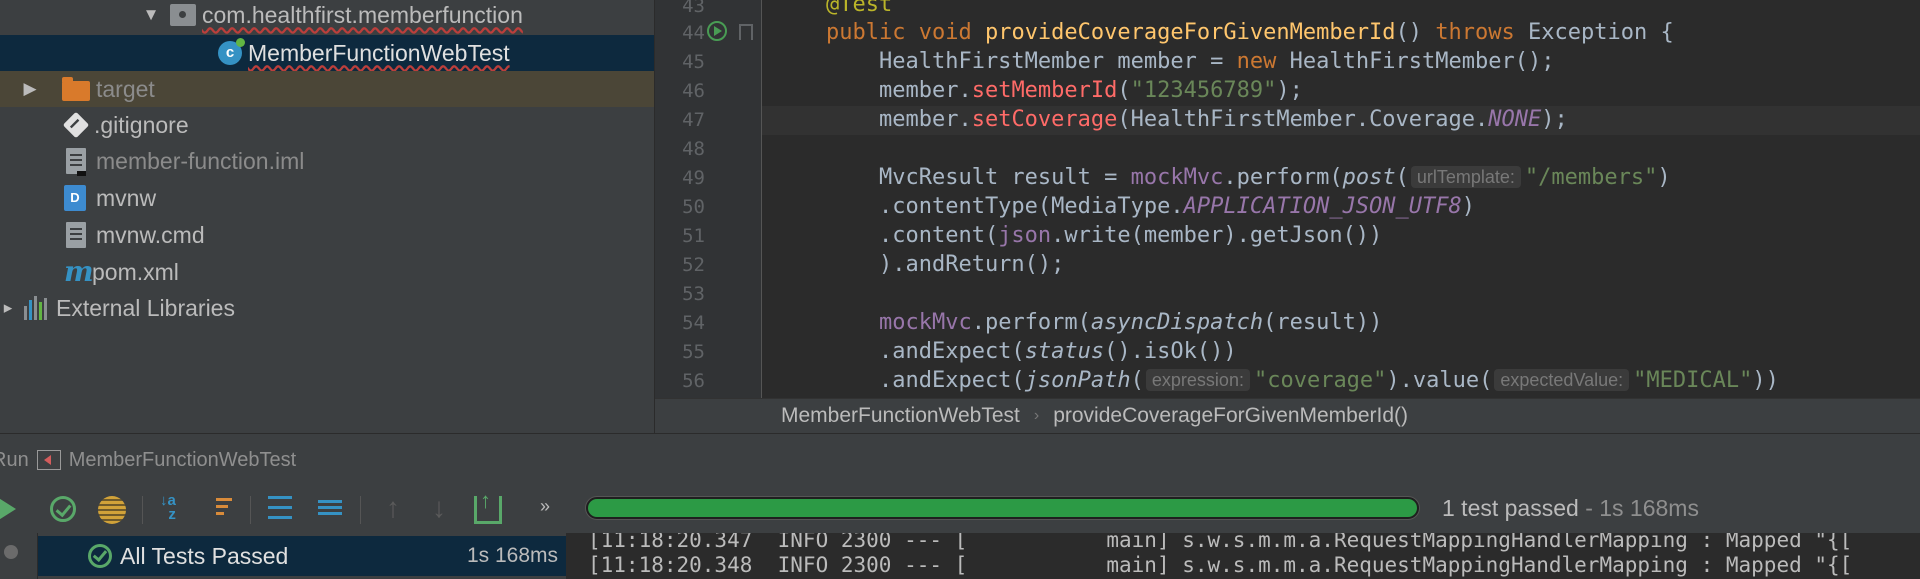  Describe the element at coordinates (693, 62) in the screenshot. I see `line-number: 45` at that location.